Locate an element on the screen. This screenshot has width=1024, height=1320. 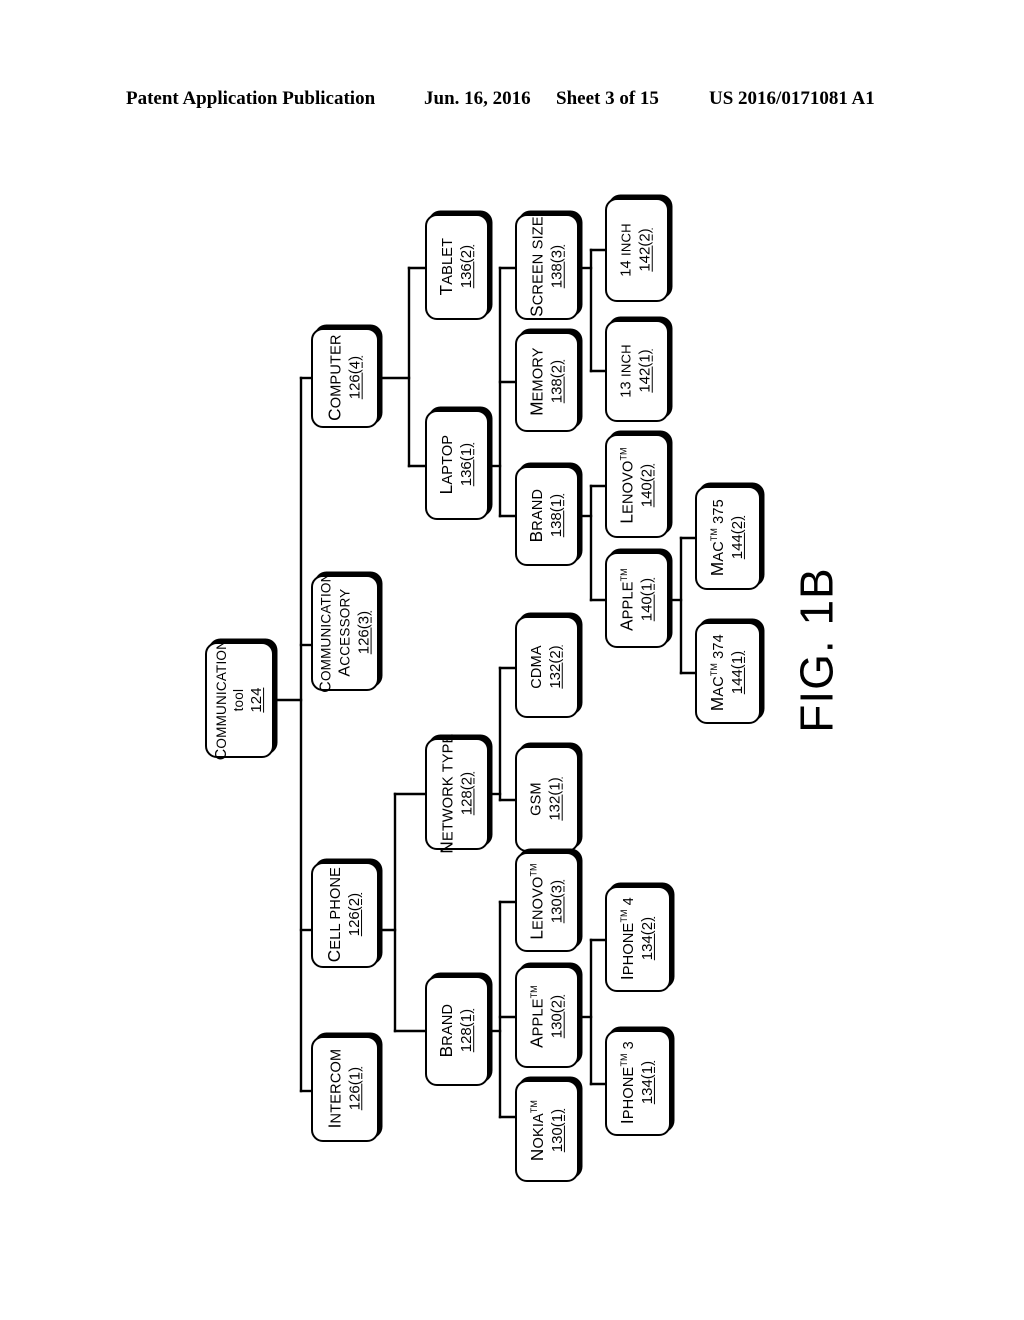
node-14-inch-label: 14 INCH is located at coordinates (627, 250).